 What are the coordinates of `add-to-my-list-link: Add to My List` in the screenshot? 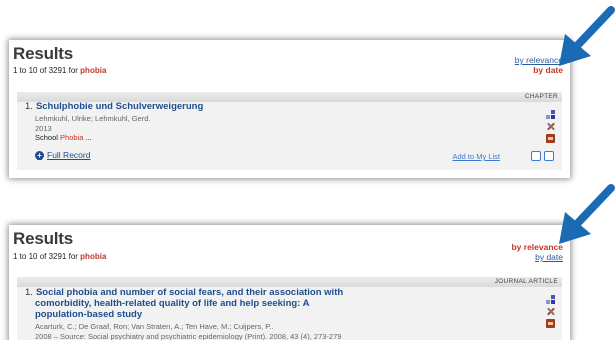 It's located at (476, 156).